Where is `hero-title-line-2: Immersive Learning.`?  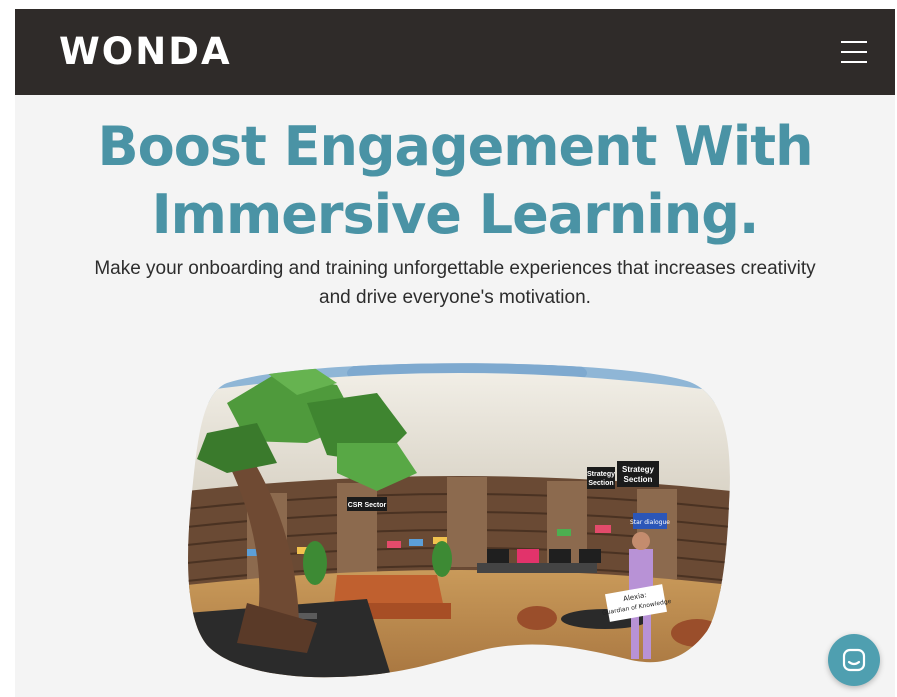 hero-title-line-2: Immersive Learning. is located at coordinates (455, 214).